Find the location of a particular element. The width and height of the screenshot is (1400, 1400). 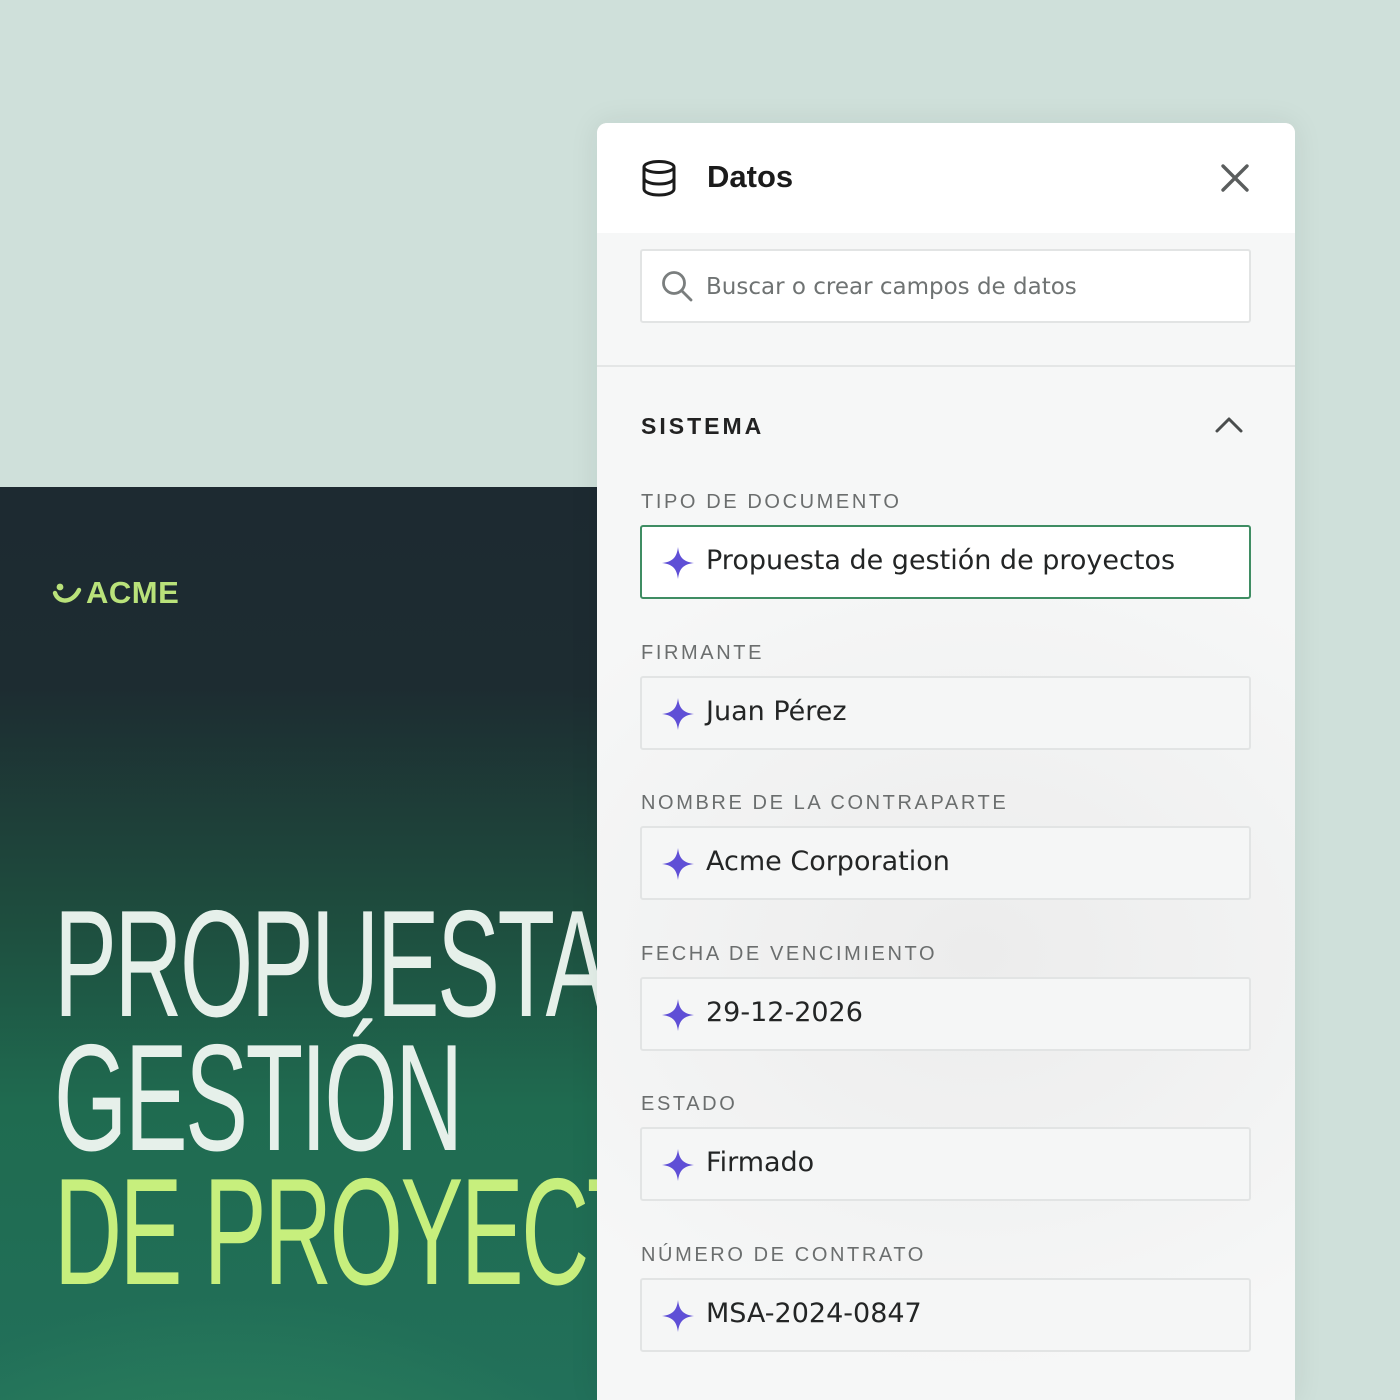

section-title: SISTEMA is located at coordinates (703, 426).